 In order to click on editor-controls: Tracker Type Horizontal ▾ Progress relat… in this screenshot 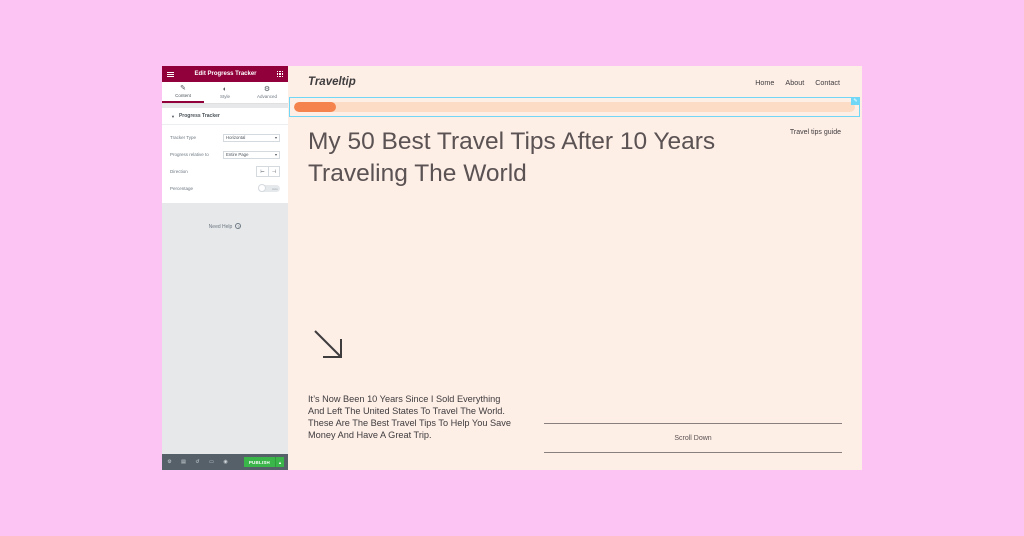, I will do `click(225, 164)`.